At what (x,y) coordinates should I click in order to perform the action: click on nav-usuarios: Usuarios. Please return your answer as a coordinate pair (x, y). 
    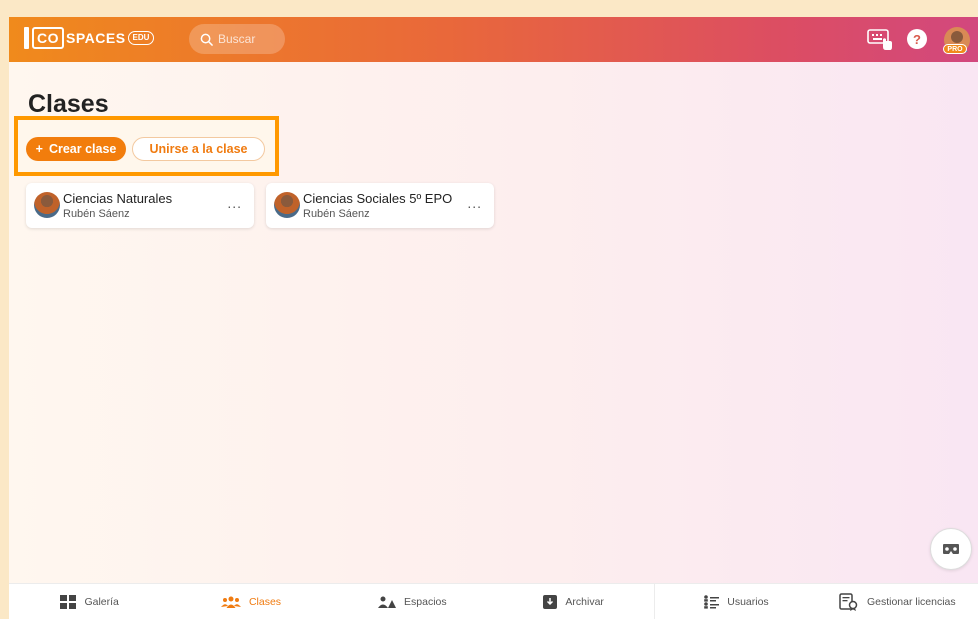
    Looking at the image, I should click on (735, 601).